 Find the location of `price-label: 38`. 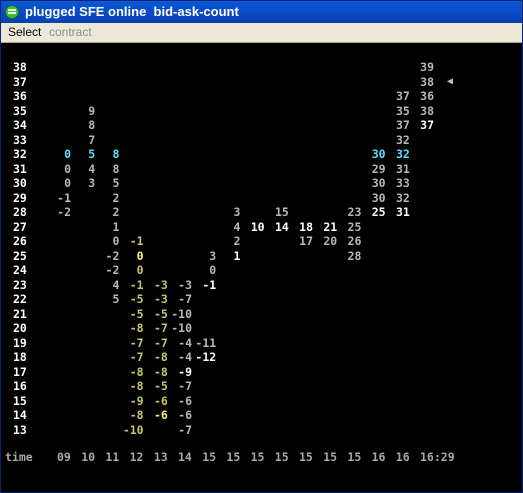

price-label: 38 is located at coordinates (20, 67).